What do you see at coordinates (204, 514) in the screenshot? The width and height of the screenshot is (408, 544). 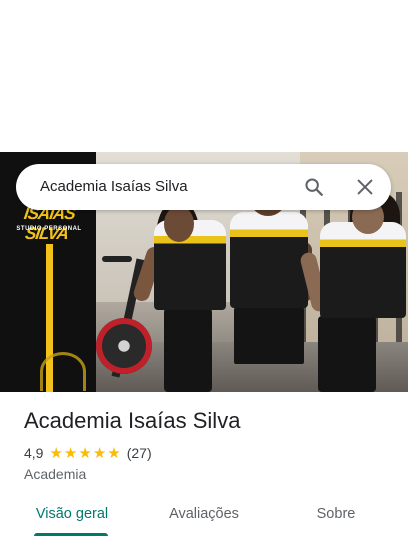 I see `tab-reviews: Avaliações` at bounding box center [204, 514].